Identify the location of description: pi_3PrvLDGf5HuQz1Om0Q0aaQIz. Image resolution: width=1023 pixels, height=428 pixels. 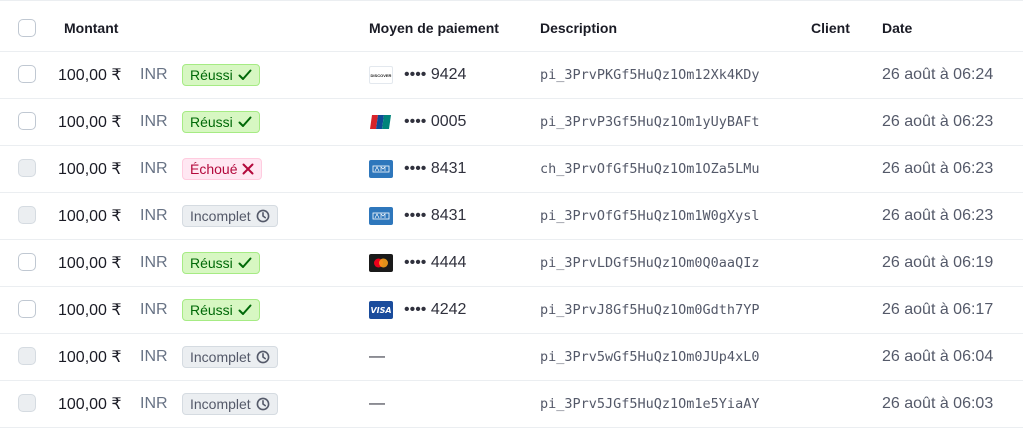
(650, 263).